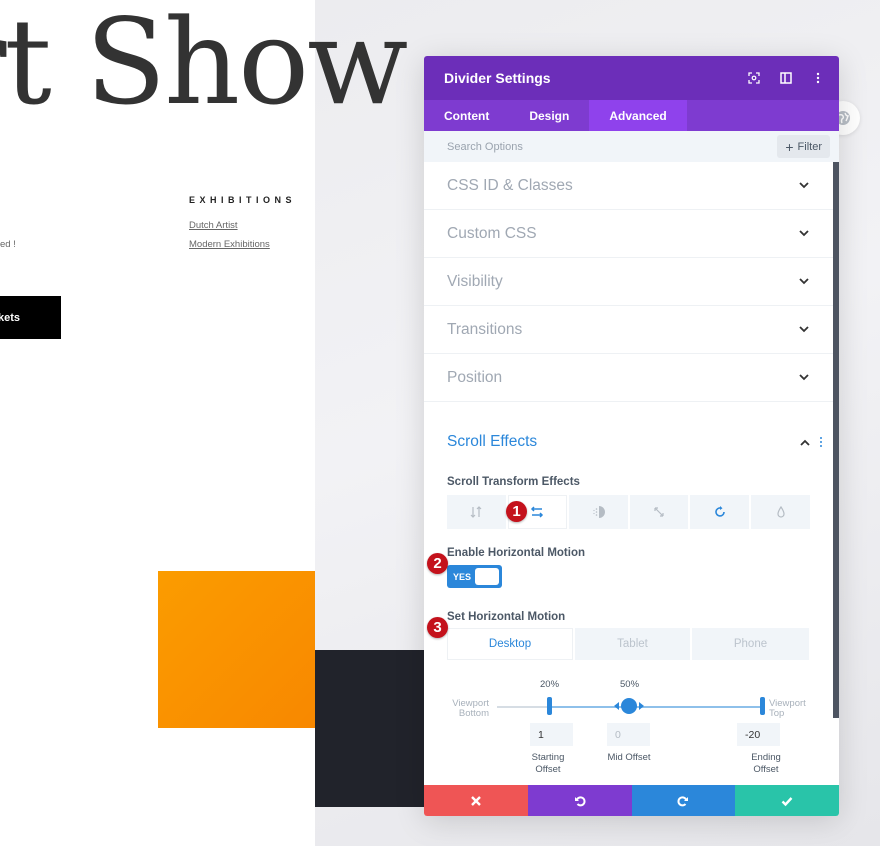 Image resolution: width=880 pixels, height=846 pixels. Describe the element at coordinates (750, 644) in the screenshot. I see `device-tab-phone: Phone` at that location.